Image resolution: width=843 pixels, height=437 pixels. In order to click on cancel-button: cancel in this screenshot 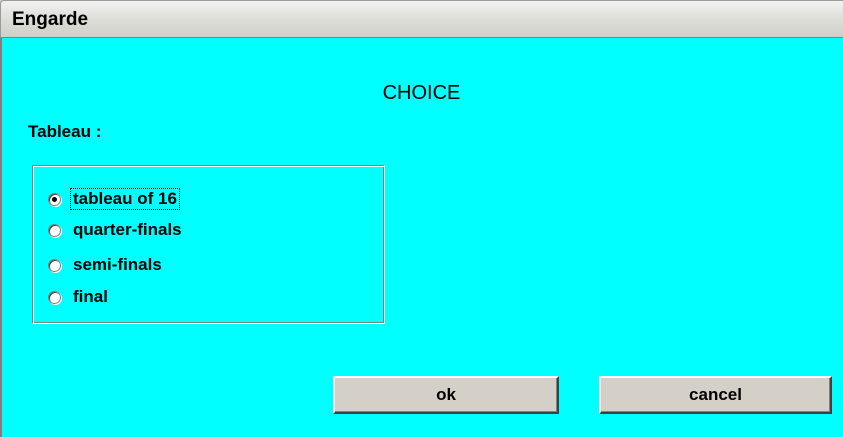, I will do `click(715, 395)`.